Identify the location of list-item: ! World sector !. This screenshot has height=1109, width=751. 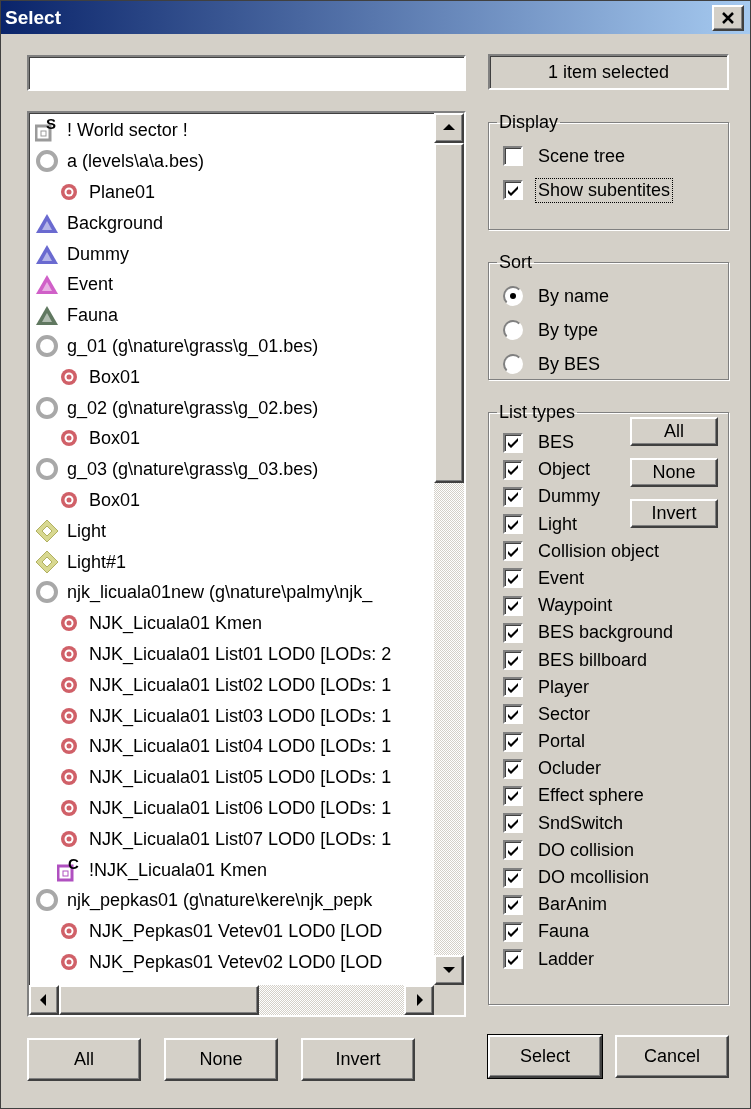
(127, 130).